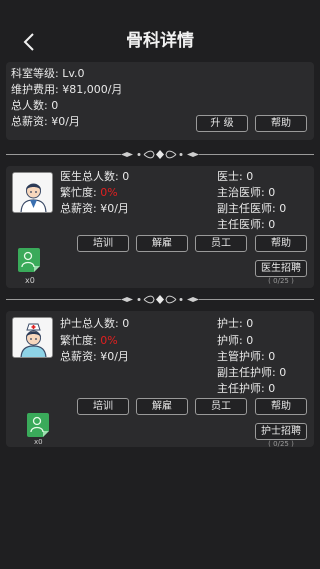 The height and width of the screenshot is (569, 320). What do you see at coordinates (95, 176) in the screenshot?
I see `doctor-total: 医生总人数: 0` at bounding box center [95, 176].